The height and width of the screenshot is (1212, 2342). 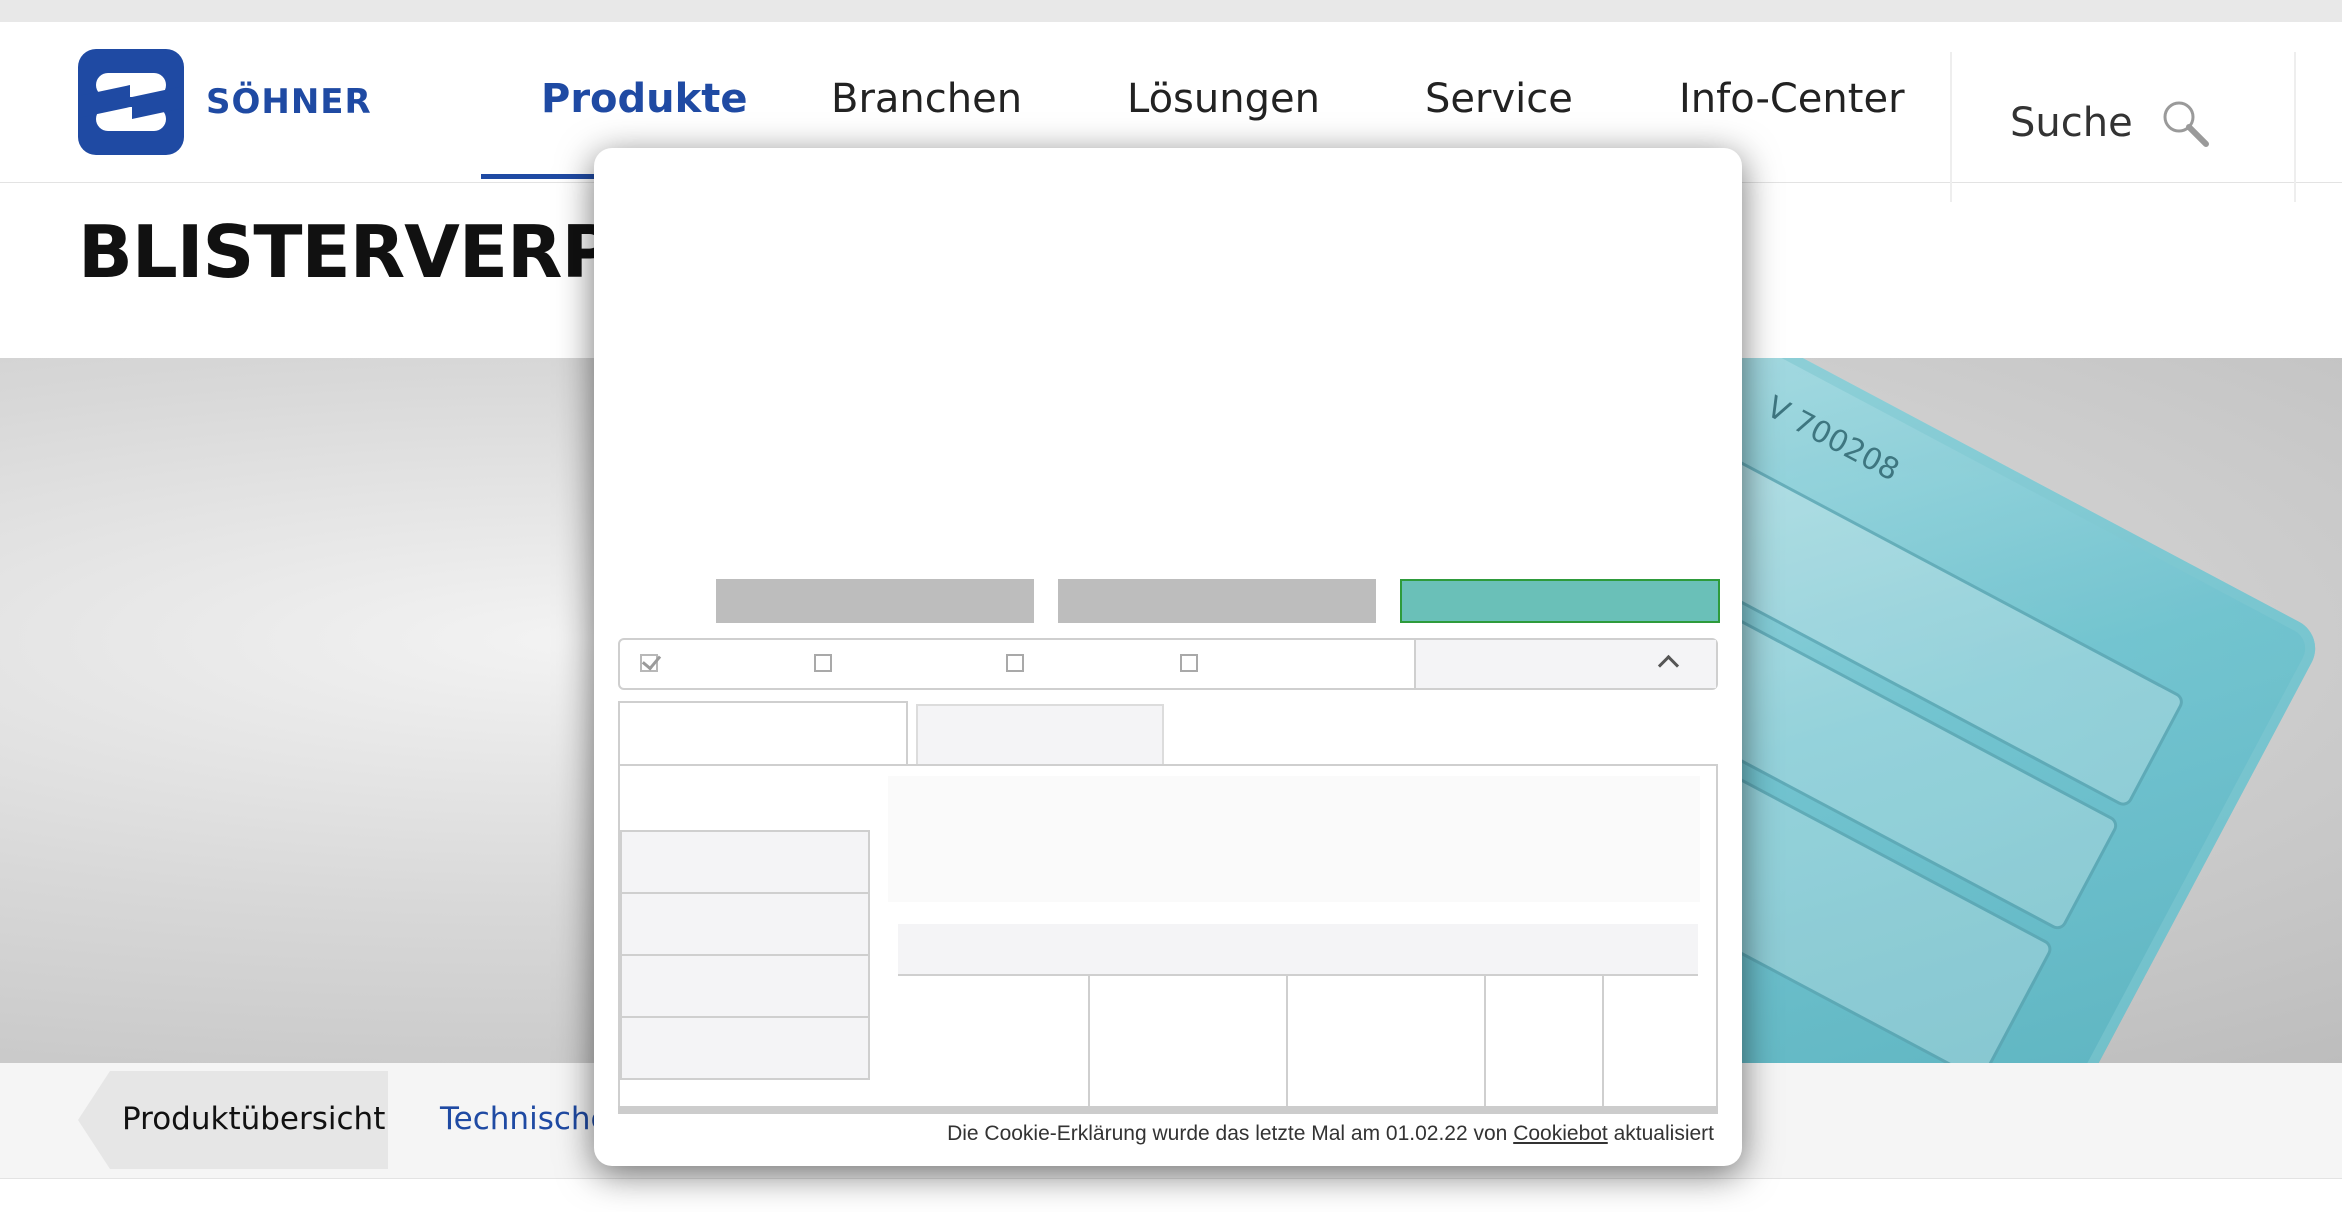 What do you see at coordinates (289, 102) in the screenshot?
I see `logo-text: SÖHNER` at bounding box center [289, 102].